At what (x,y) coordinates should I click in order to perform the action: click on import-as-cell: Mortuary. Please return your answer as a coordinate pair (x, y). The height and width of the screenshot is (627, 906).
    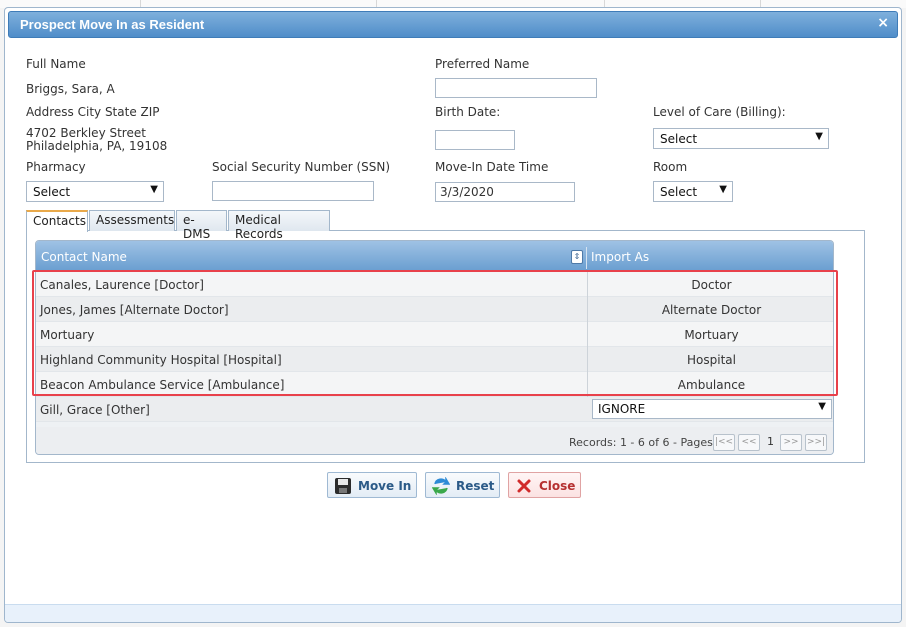
    Looking at the image, I should click on (710, 334).